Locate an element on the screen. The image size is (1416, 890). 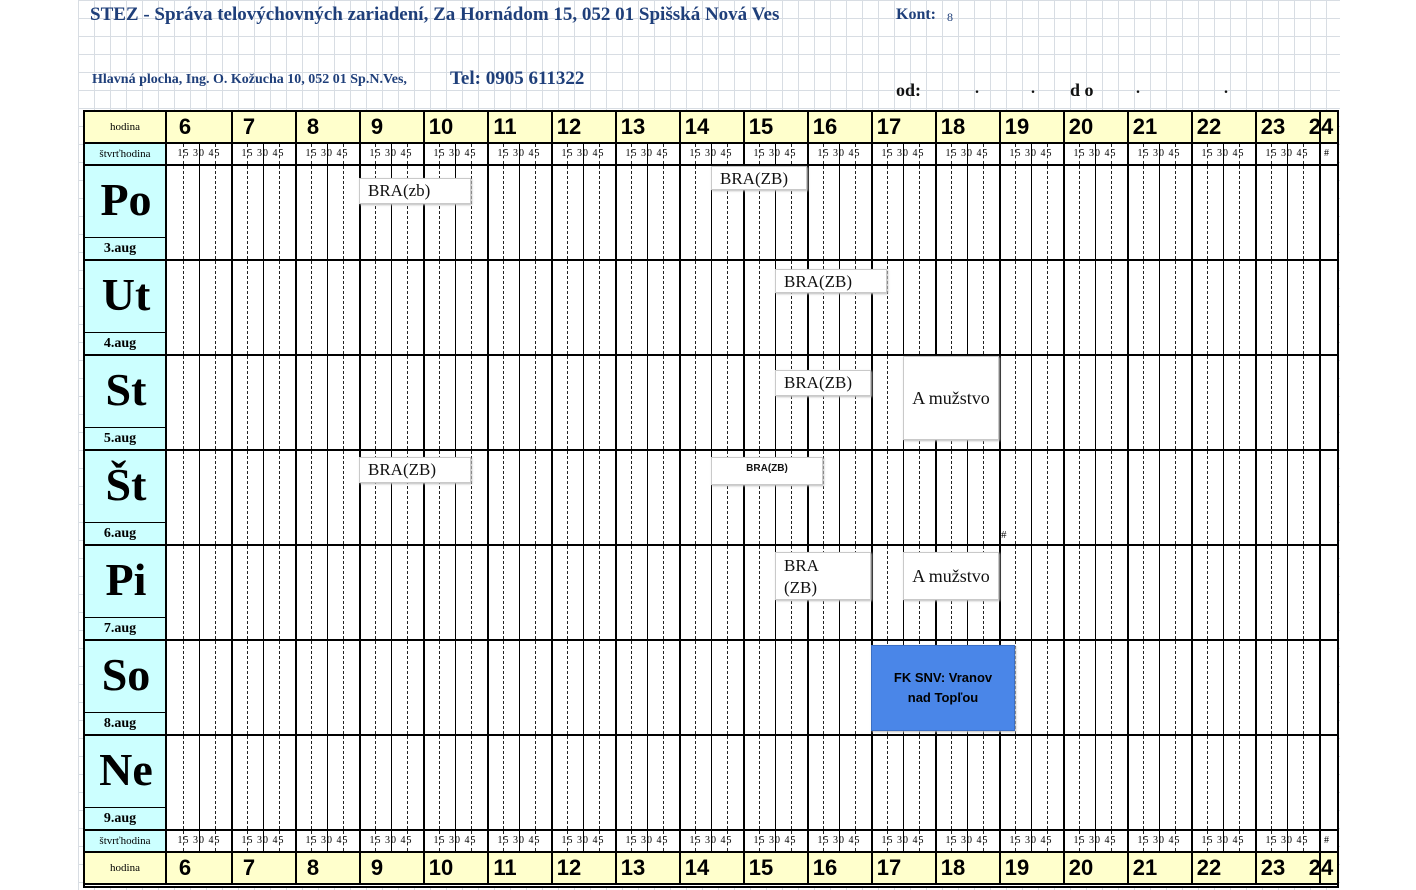
hour-number: 14 is located at coordinates (697, 867).